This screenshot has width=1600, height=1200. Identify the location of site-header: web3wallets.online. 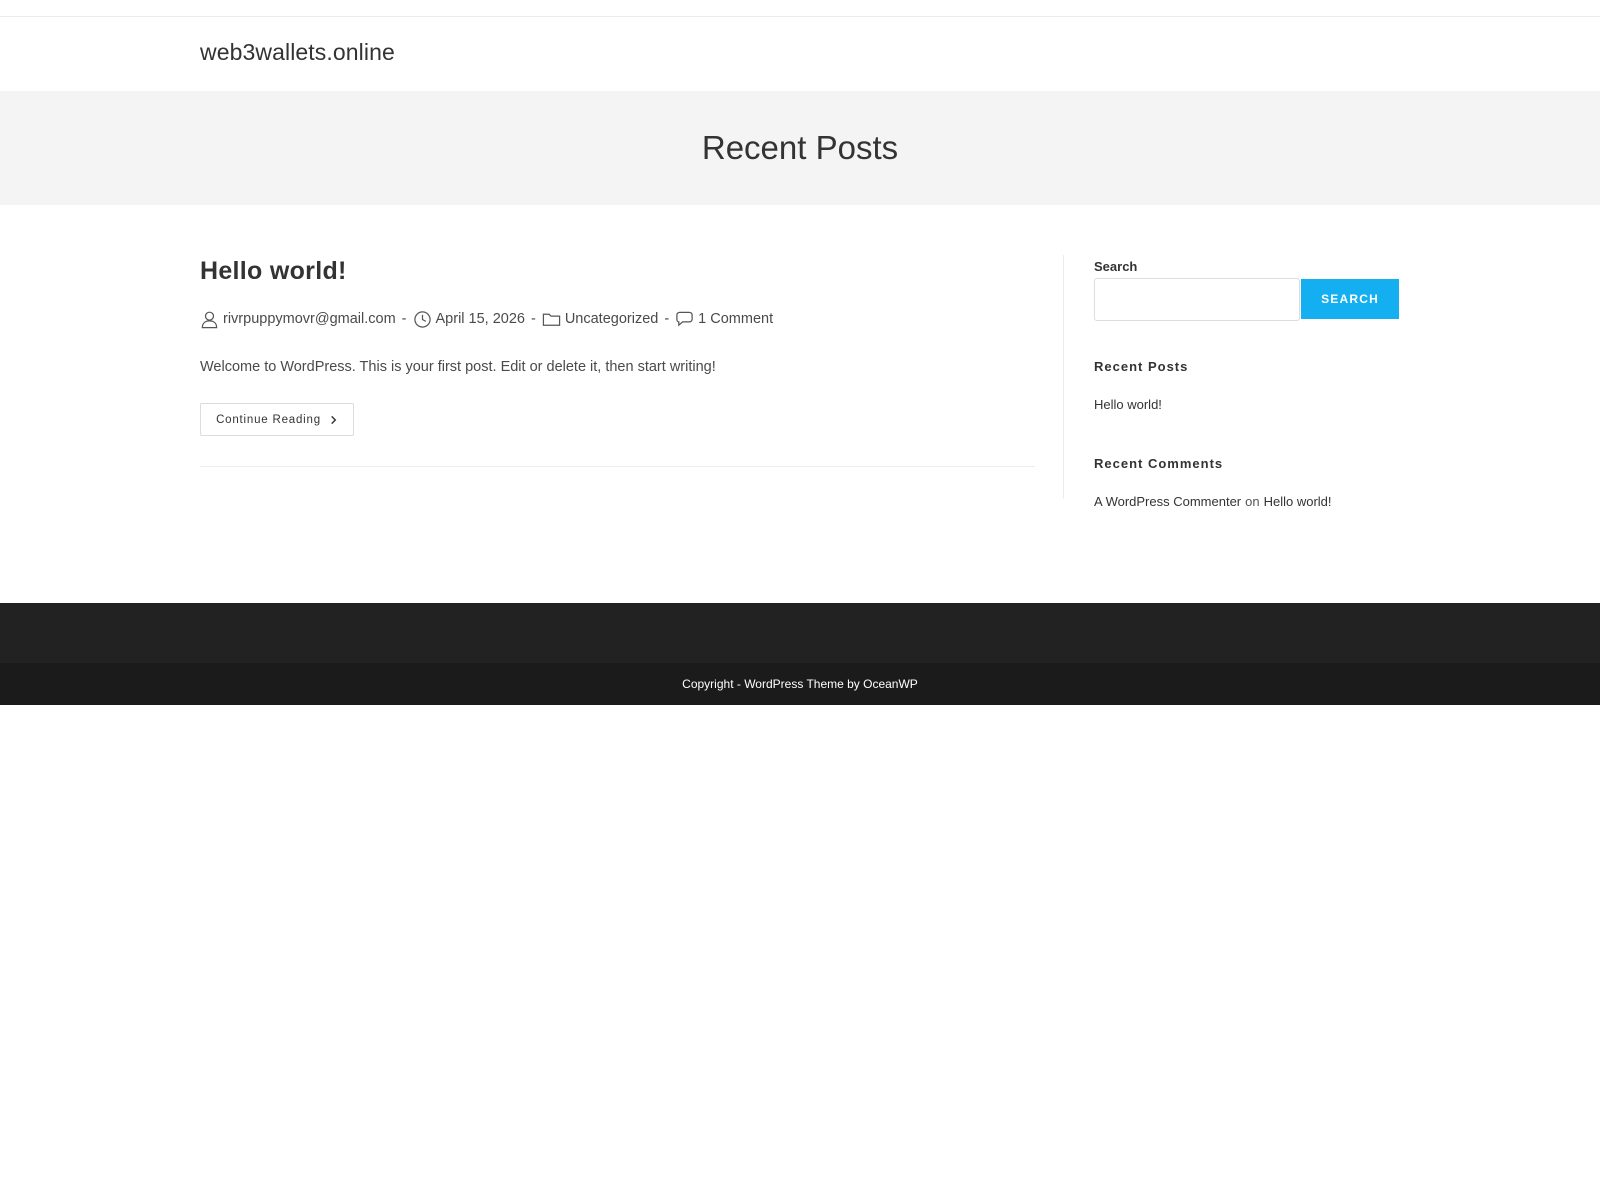
(800, 54).